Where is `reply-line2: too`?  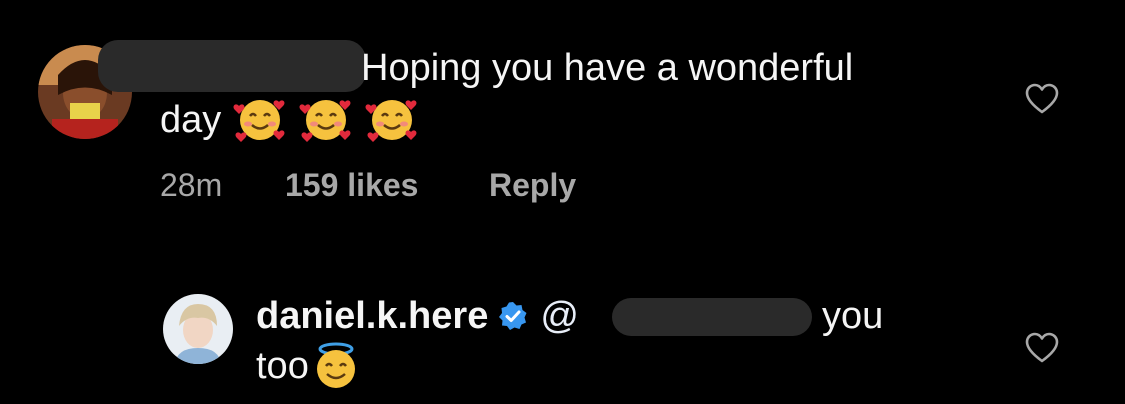
reply-line2: too is located at coordinates (308, 366).